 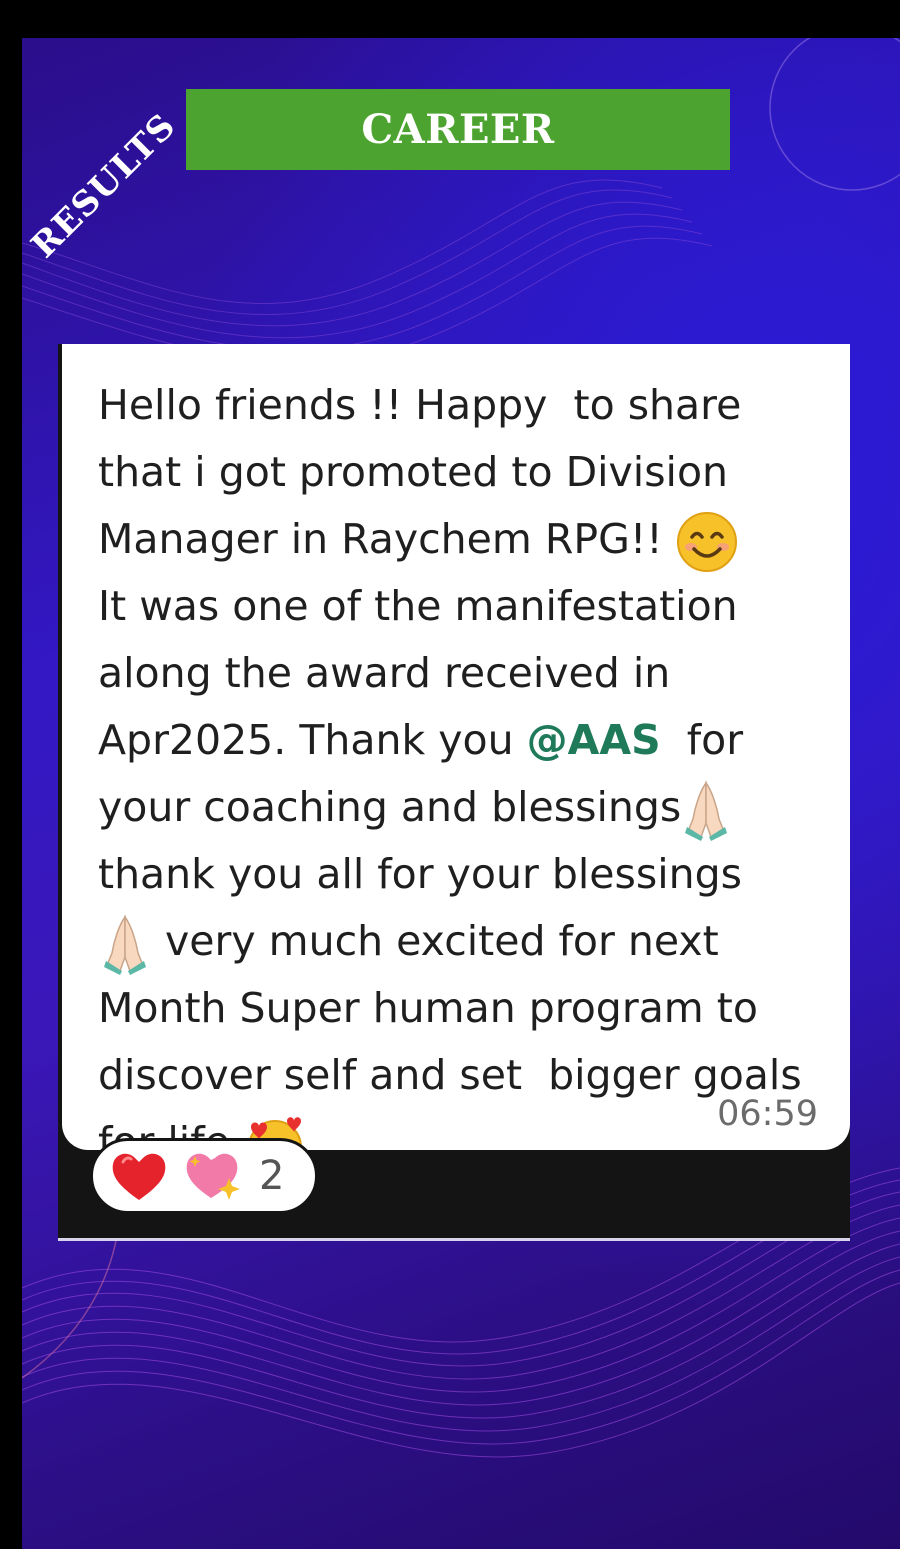 I want to click on reactions-pill: 2, so click(x=204, y=1176).